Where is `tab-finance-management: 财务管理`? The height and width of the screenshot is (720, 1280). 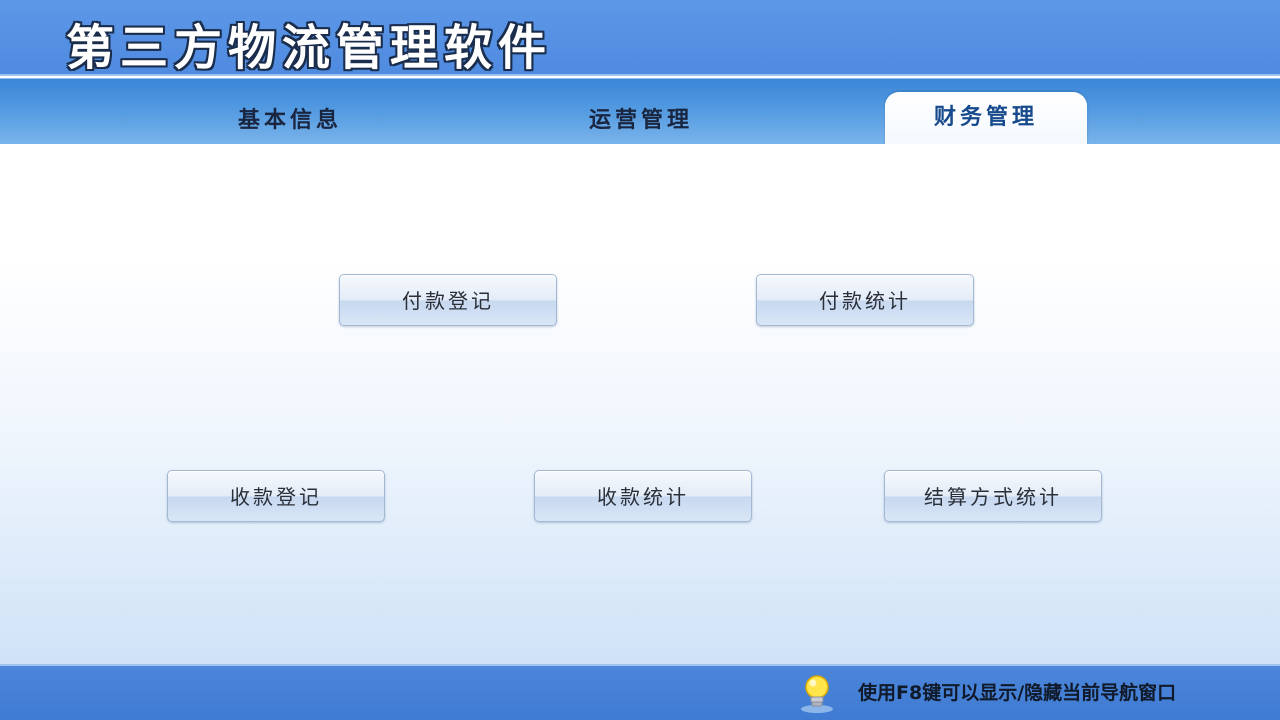 tab-finance-management: 财务管理 is located at coordinates (986, 118).